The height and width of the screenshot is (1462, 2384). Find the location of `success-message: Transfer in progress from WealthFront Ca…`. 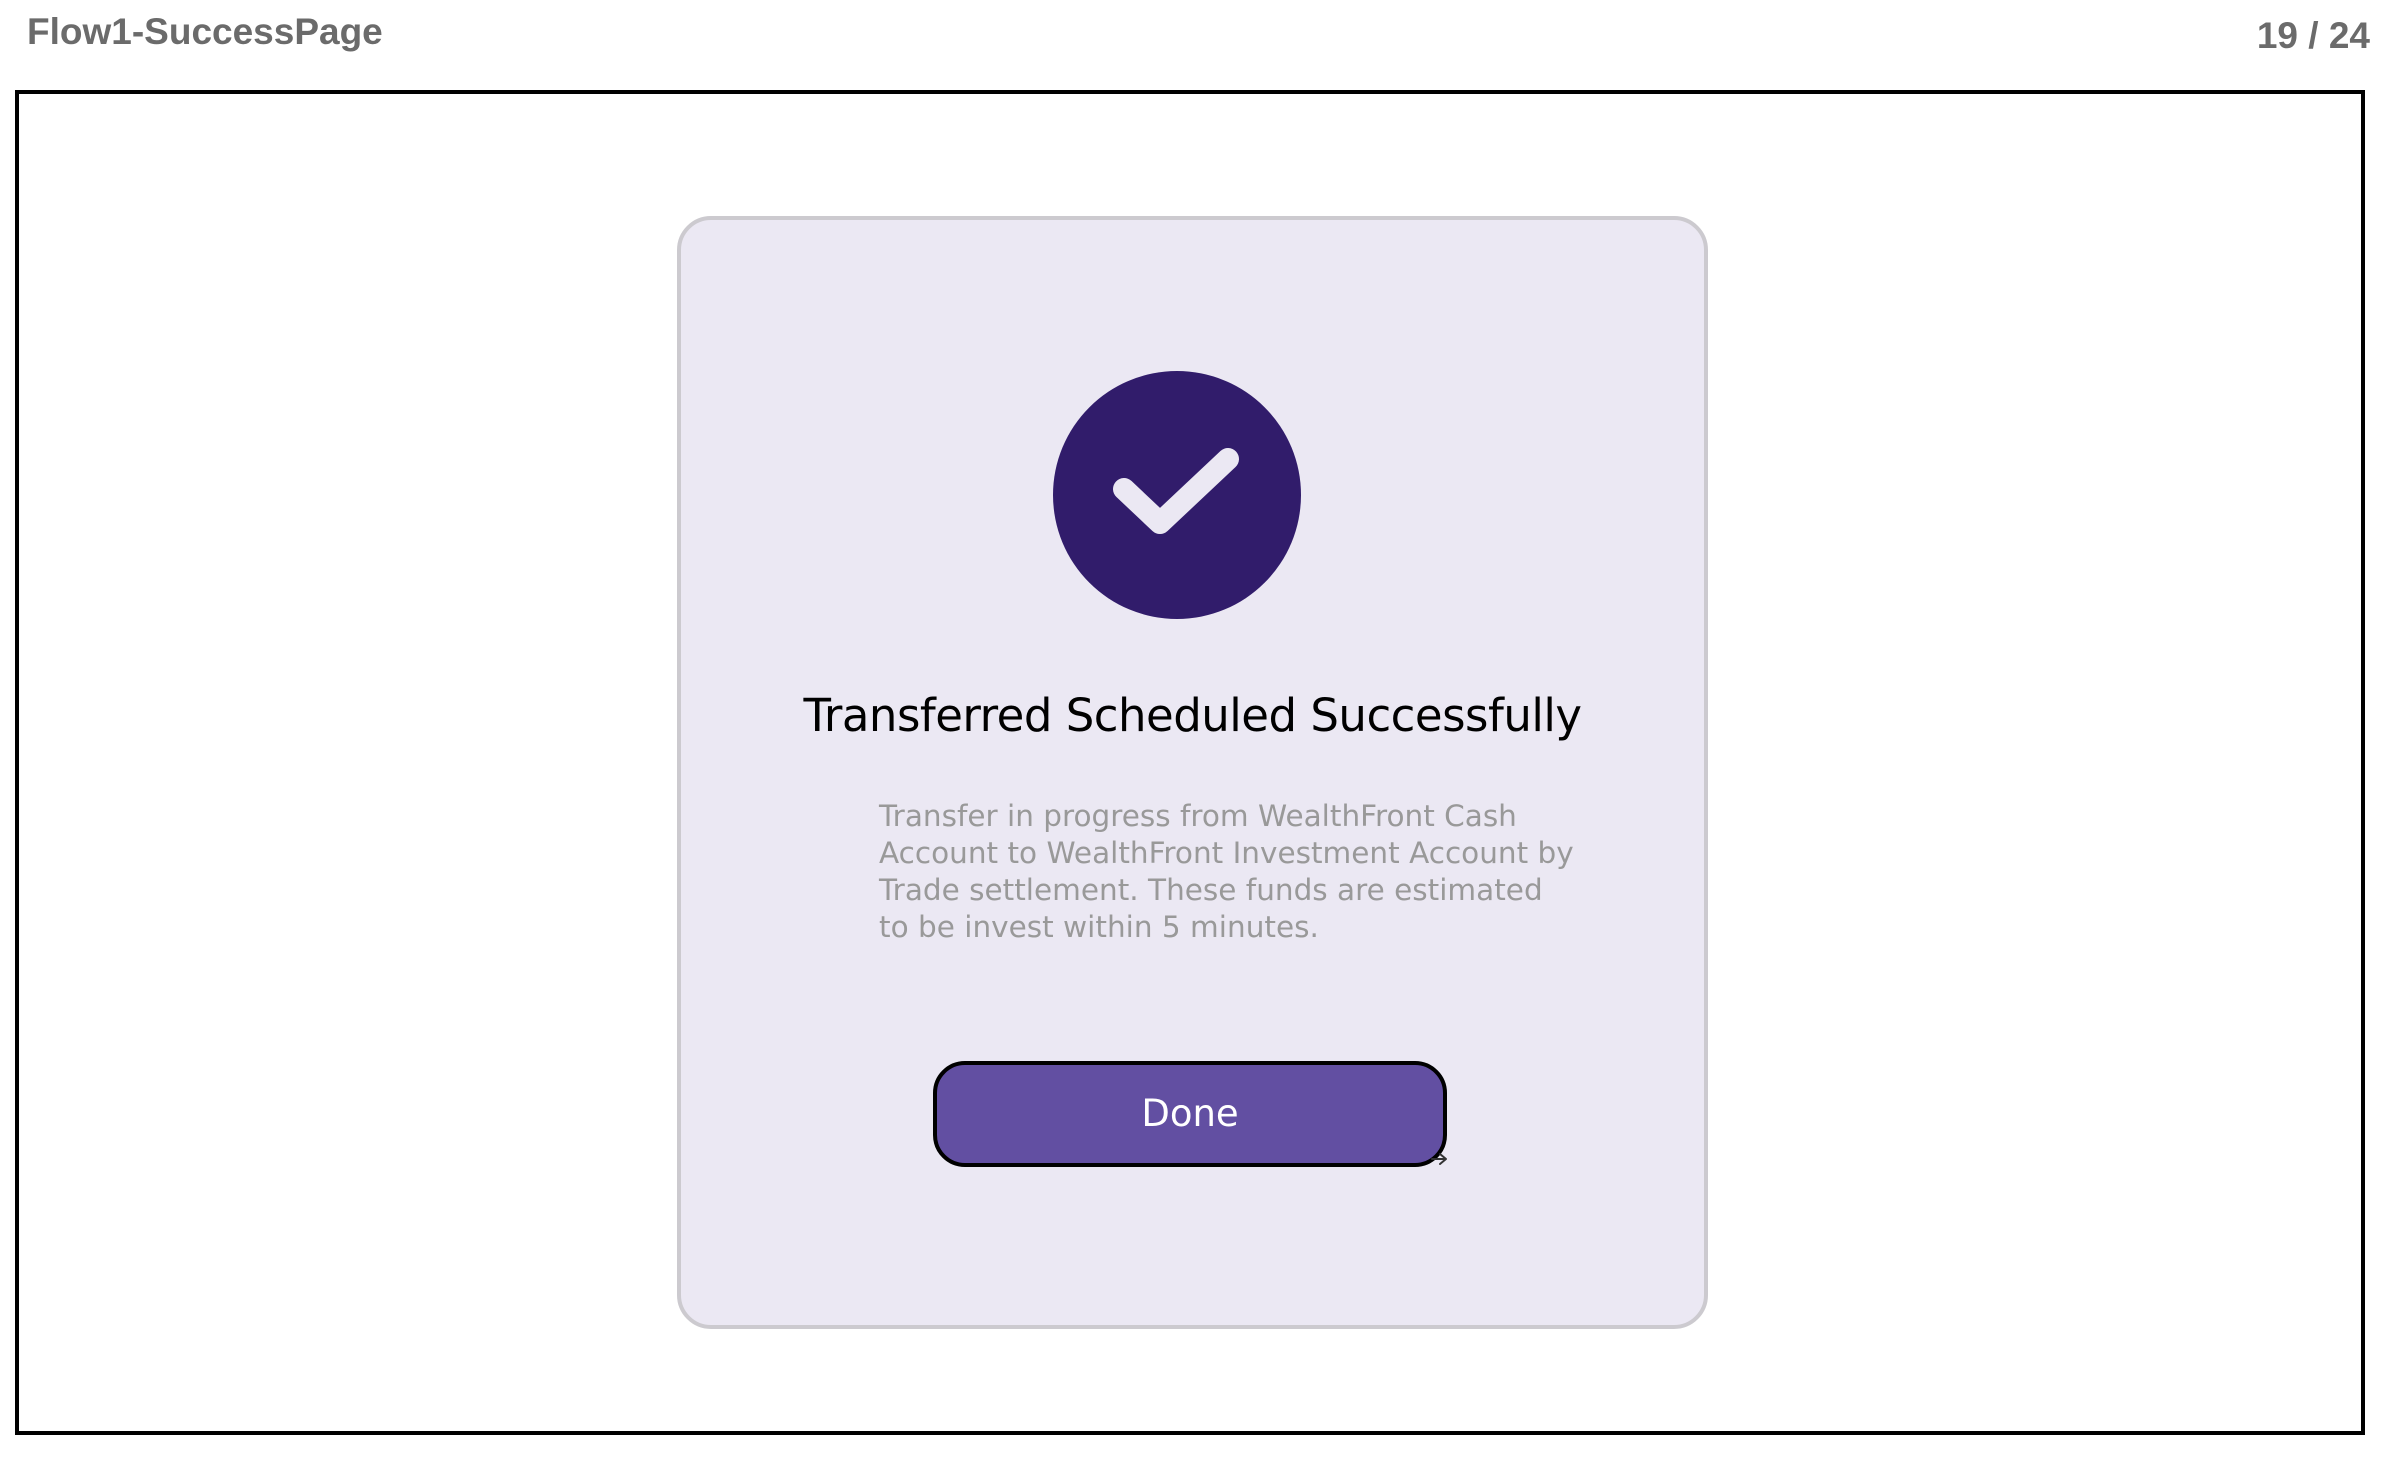

success-message: Transfer in progress from WealthFront Ca… is located at coordinates (1226, 871).